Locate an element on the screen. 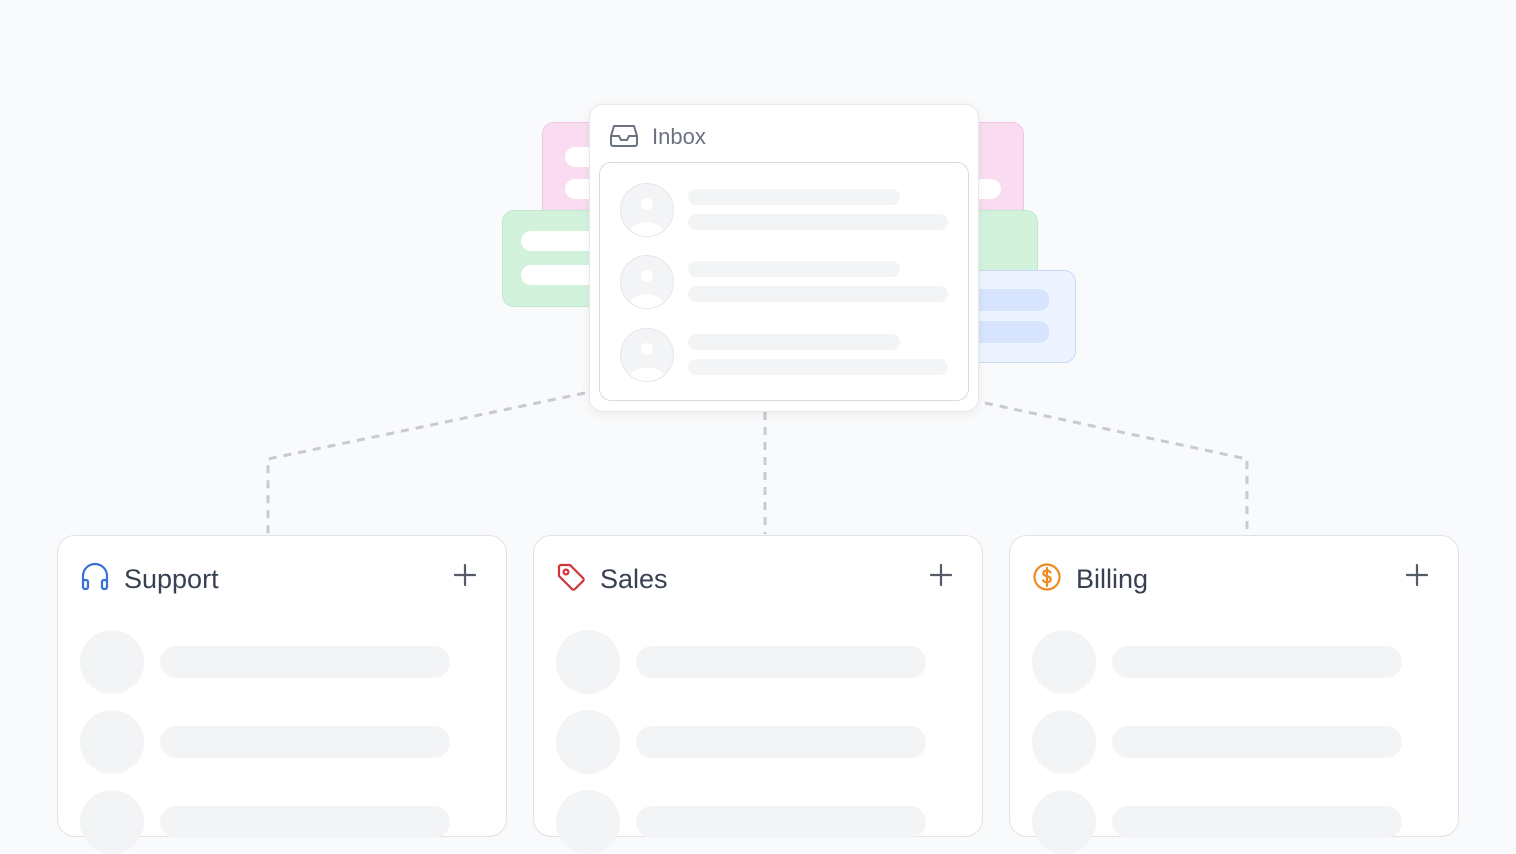 The height and width of the screenshot is (854, 1516). queue-header: Support is located at coordinates (149, 579).